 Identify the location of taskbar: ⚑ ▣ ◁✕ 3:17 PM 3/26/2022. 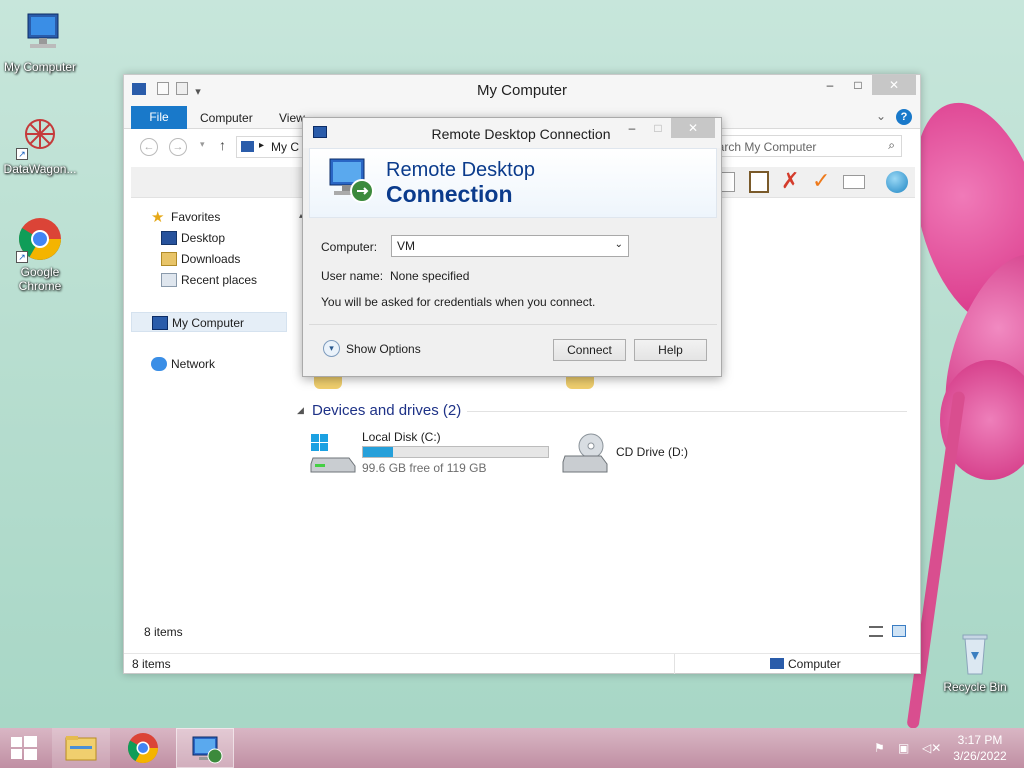
(512, 748).